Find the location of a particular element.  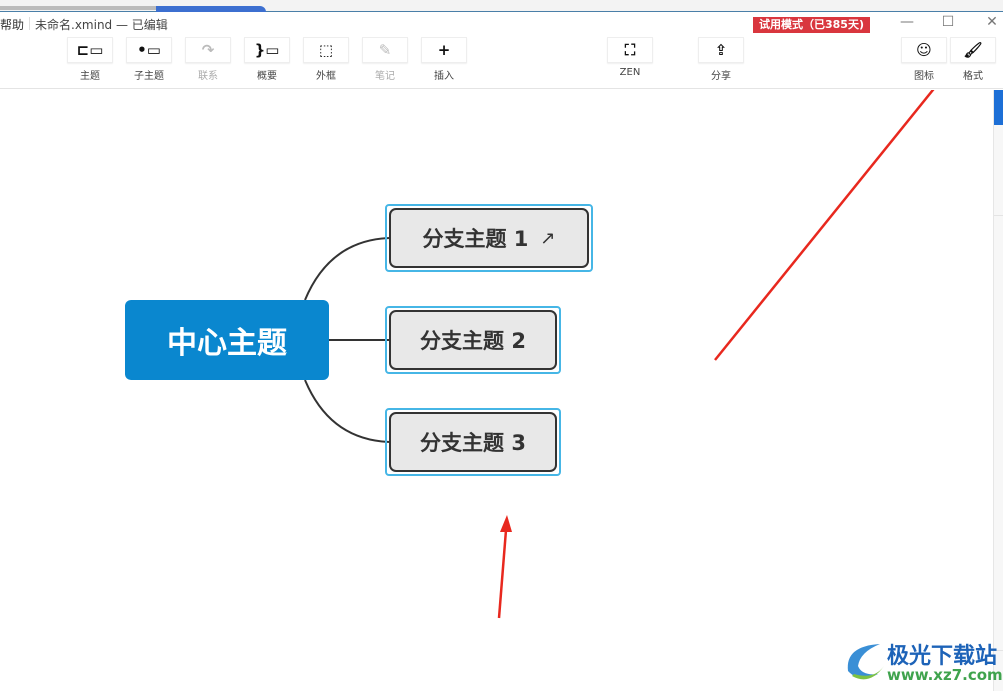

toolbar-button-boundary: ⬚ 外框 is located at coordinates (326, 59).